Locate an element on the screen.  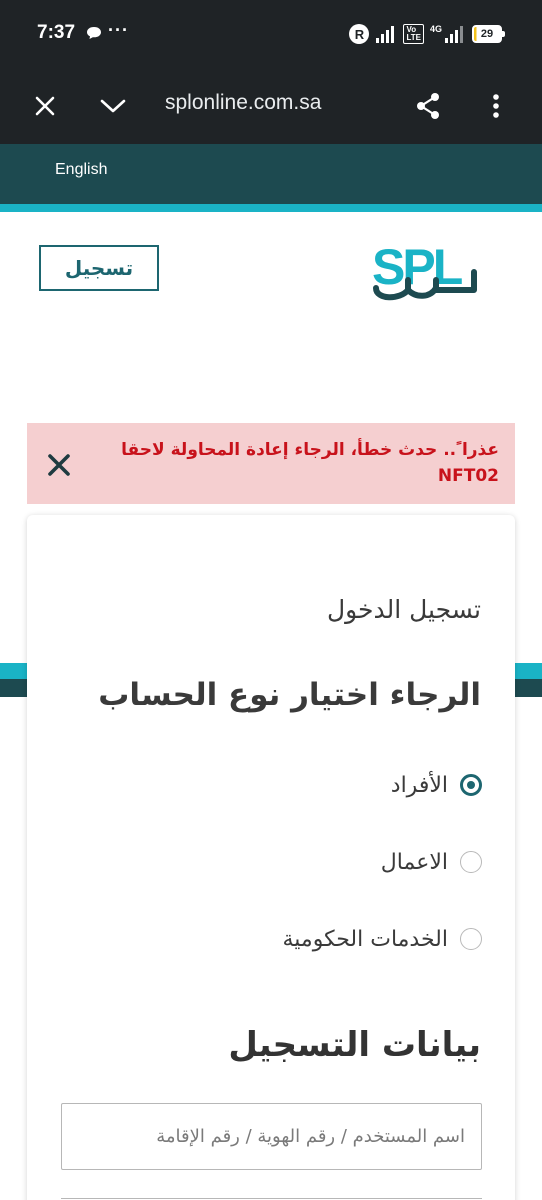
share-button is located at coordinates (428, 106).